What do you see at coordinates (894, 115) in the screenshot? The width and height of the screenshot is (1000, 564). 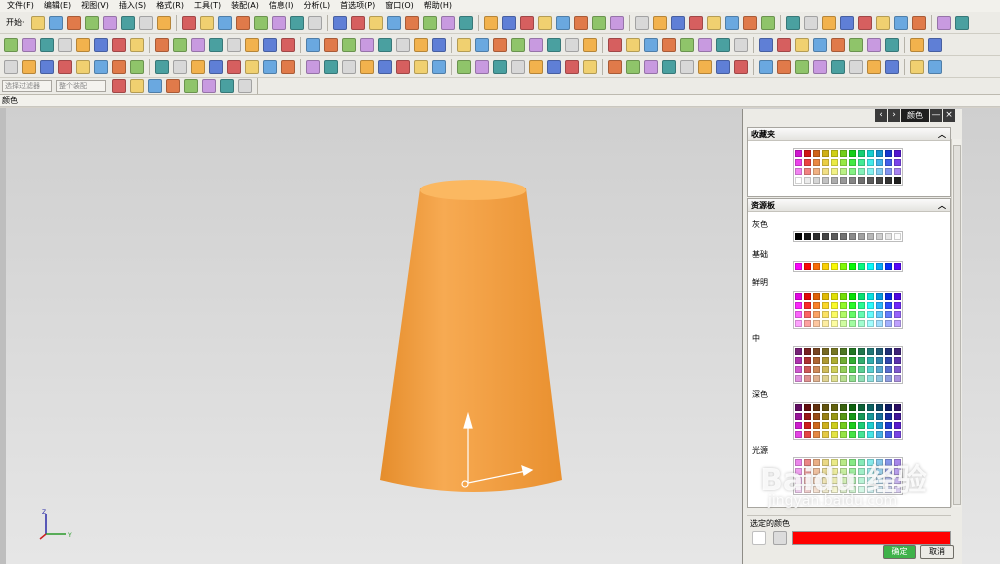 I see `arrow-right-icon: ›` at bounding box center [894, 115].